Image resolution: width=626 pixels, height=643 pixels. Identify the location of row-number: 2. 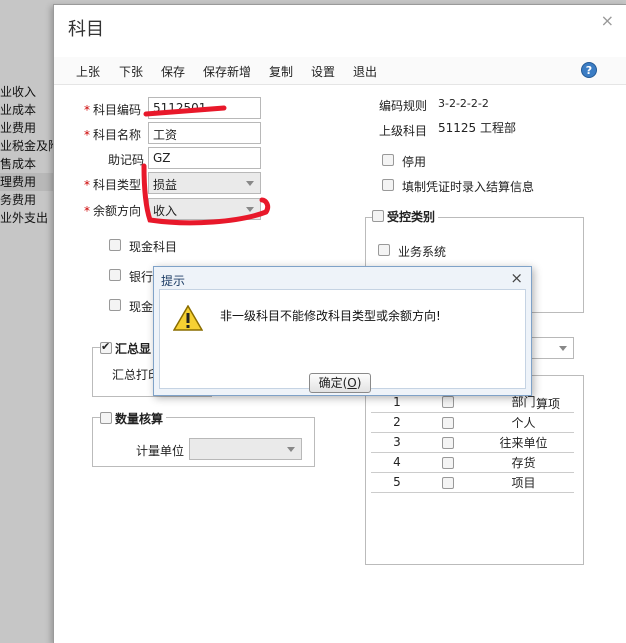
(397, 422).